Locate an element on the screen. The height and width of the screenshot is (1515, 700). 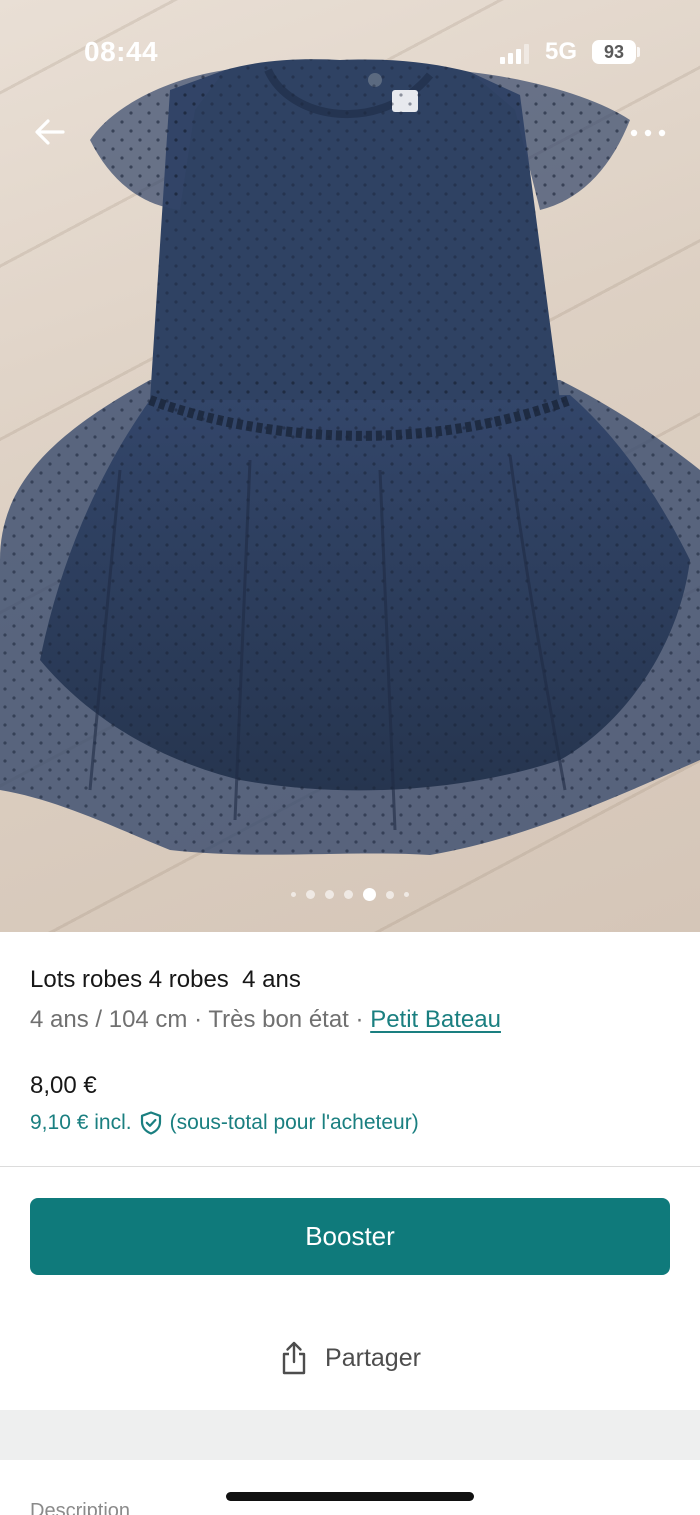
item-condition: Très bon état is located at coordinates (278, 1019).